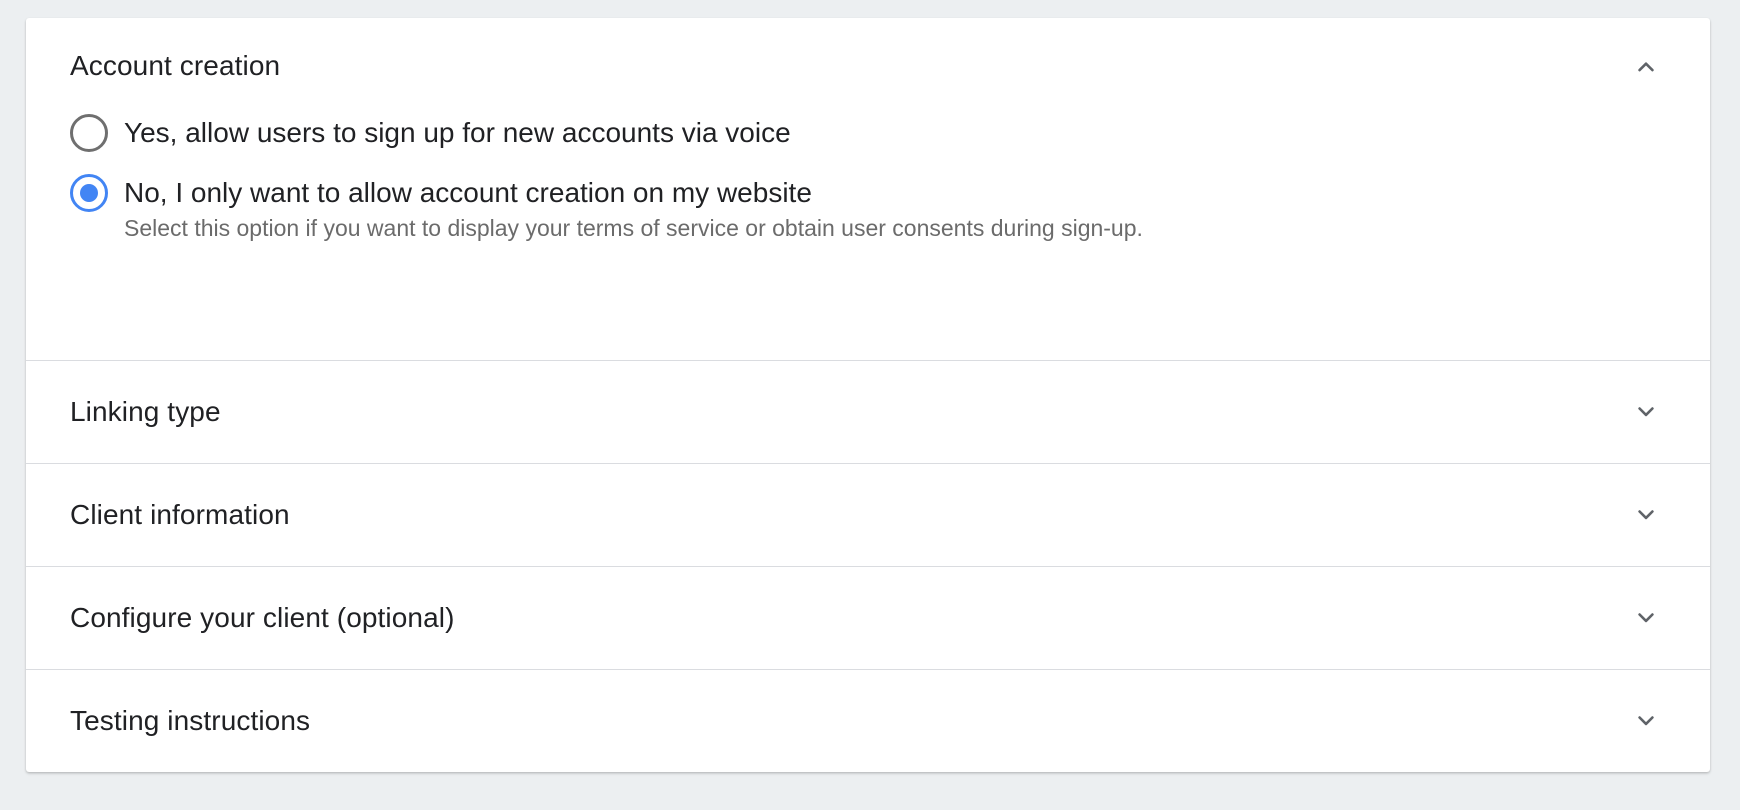 The image size is (1740, 810). What do you see at coordinates (868, 66) in the screenshot?
I see `panel-header-account-creation: Account creation` at bounding box center [868, 66].